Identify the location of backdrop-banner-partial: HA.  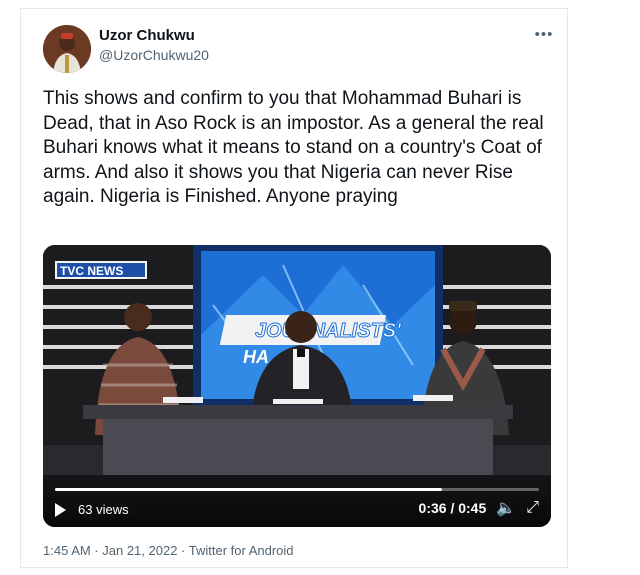
(256, 357).